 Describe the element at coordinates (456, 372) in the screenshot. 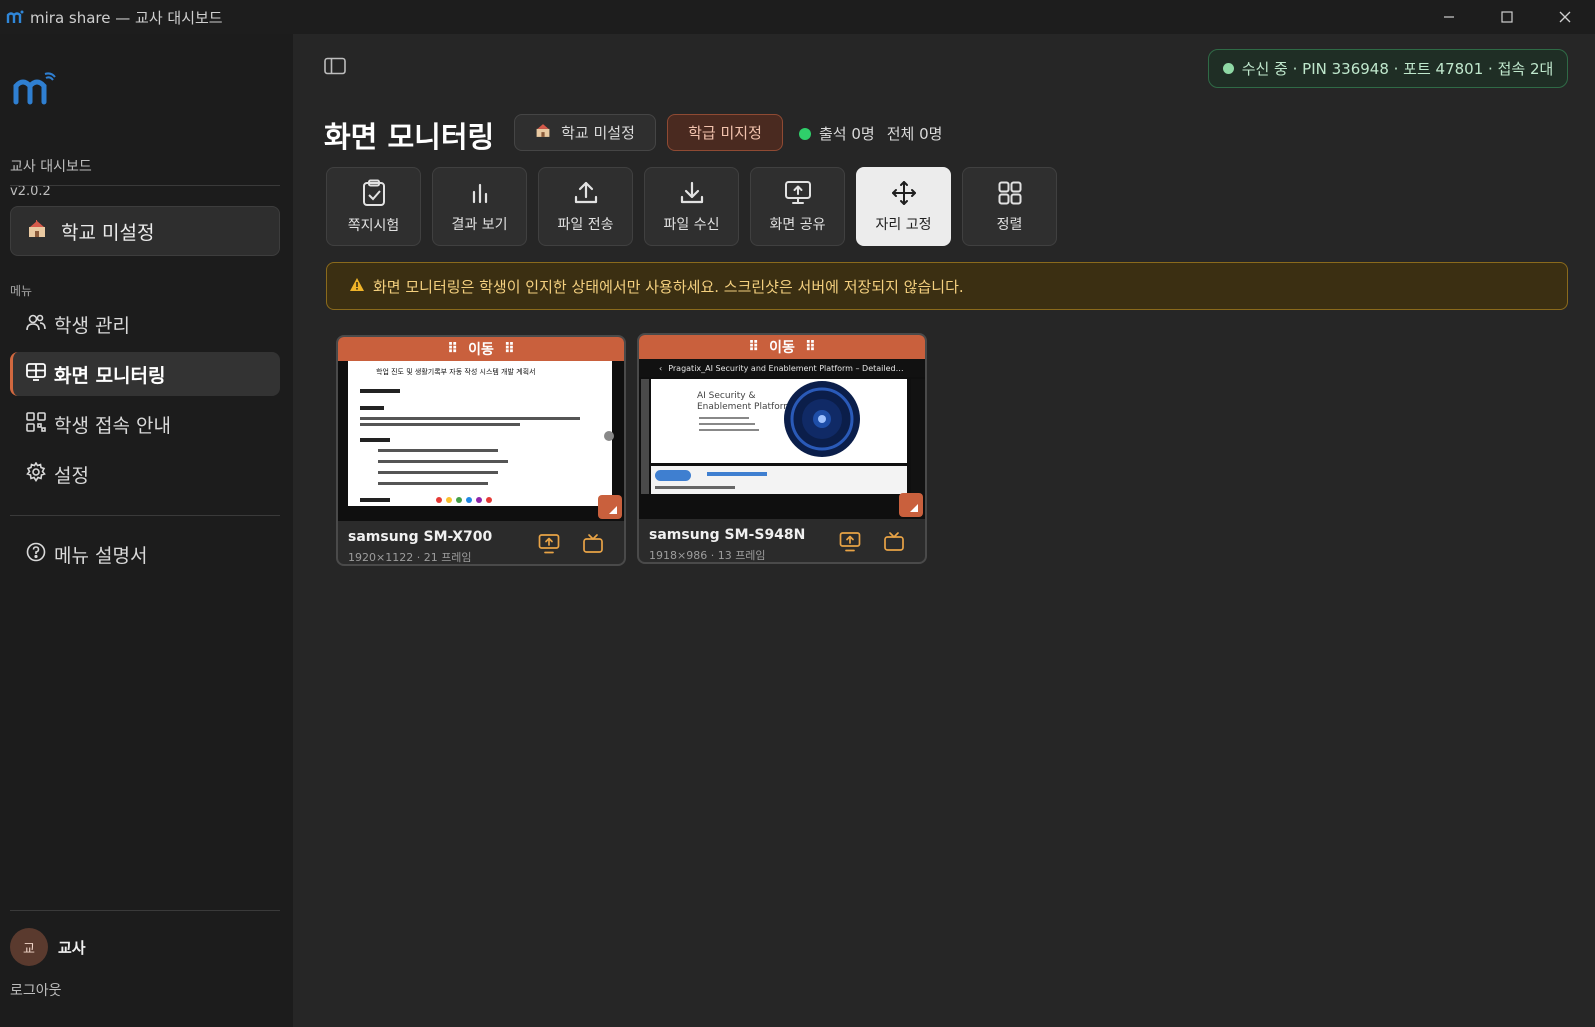

I see `doc-title: 학업 진도 및 생활기록부 자동 작성 시스템 개발 계획서` at that location.